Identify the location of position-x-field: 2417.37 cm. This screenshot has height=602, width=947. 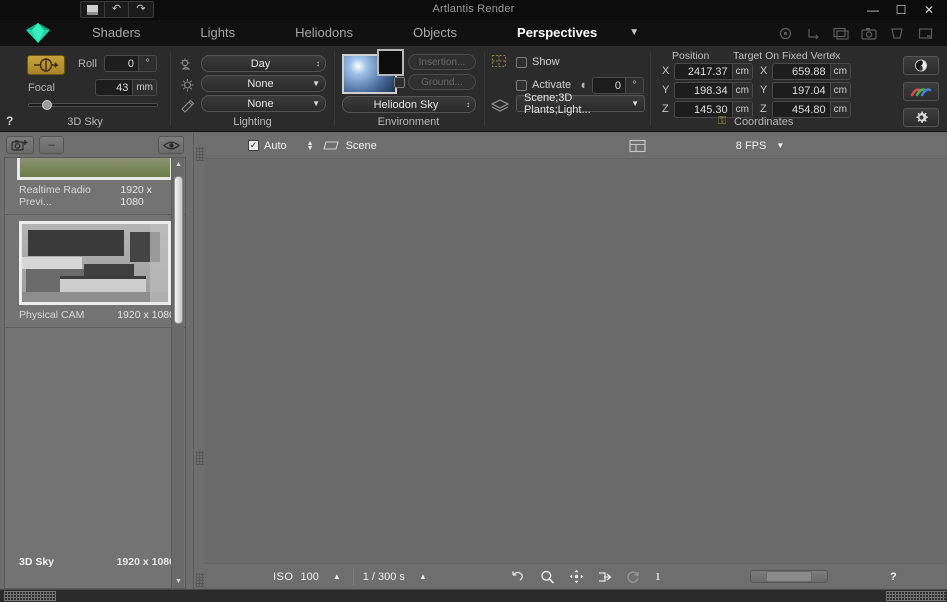
(713, 71).